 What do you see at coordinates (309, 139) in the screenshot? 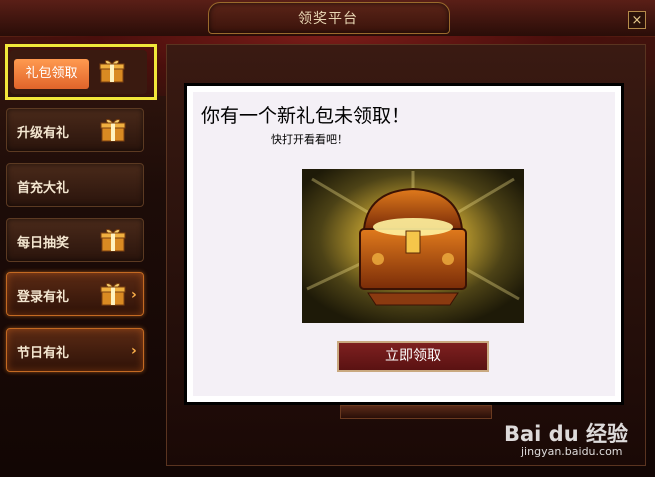
I see `gift-subline: 快打开看看吧！` at bounding box center [309, 139].